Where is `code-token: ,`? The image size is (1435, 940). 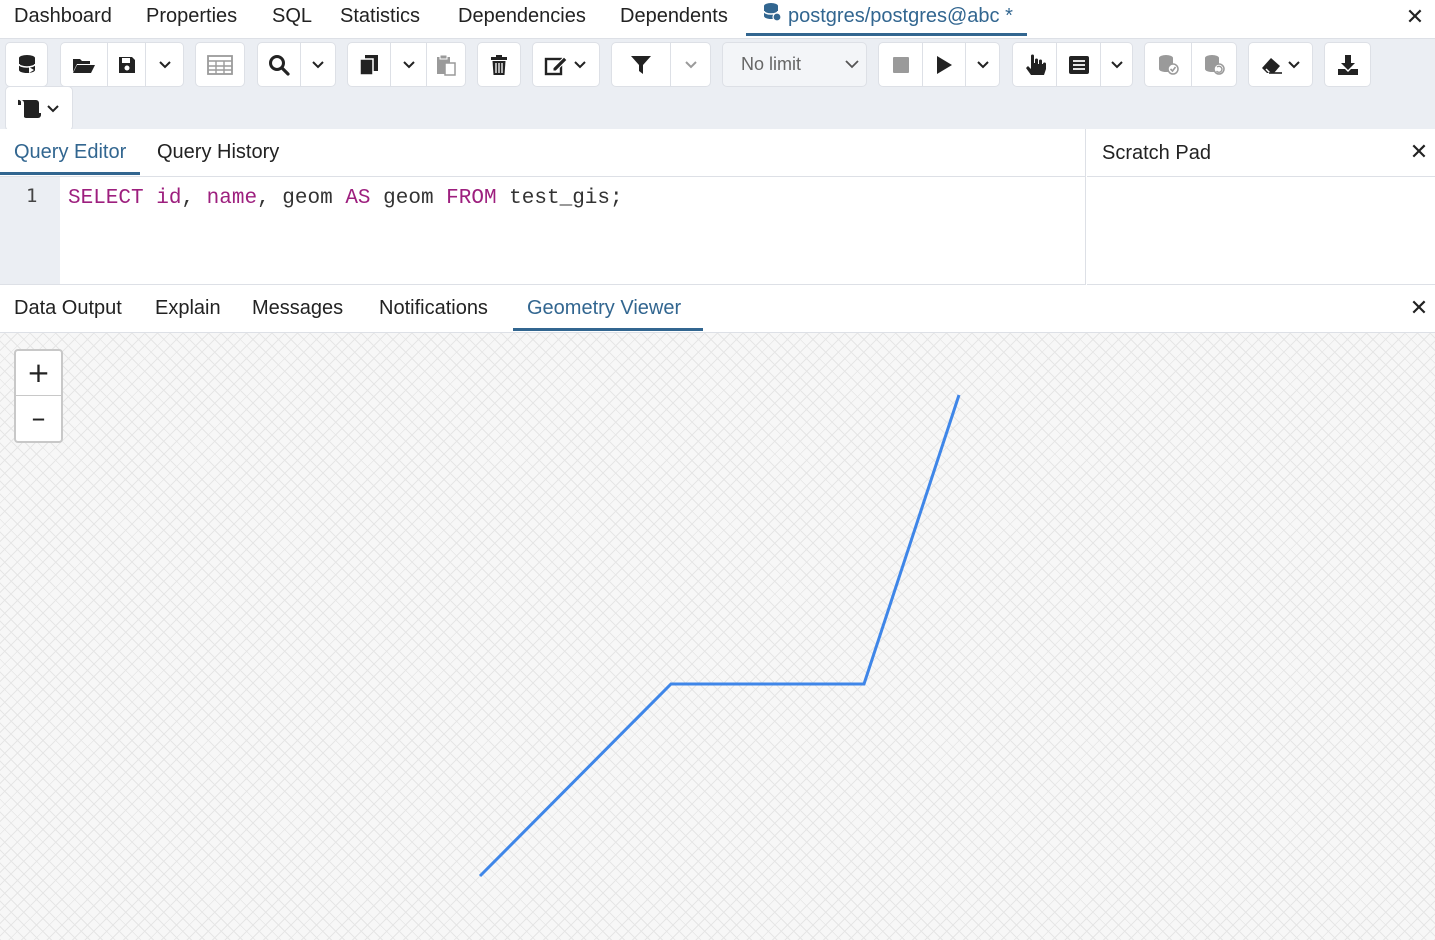
code-token: , is located at coordinates (194, 198).